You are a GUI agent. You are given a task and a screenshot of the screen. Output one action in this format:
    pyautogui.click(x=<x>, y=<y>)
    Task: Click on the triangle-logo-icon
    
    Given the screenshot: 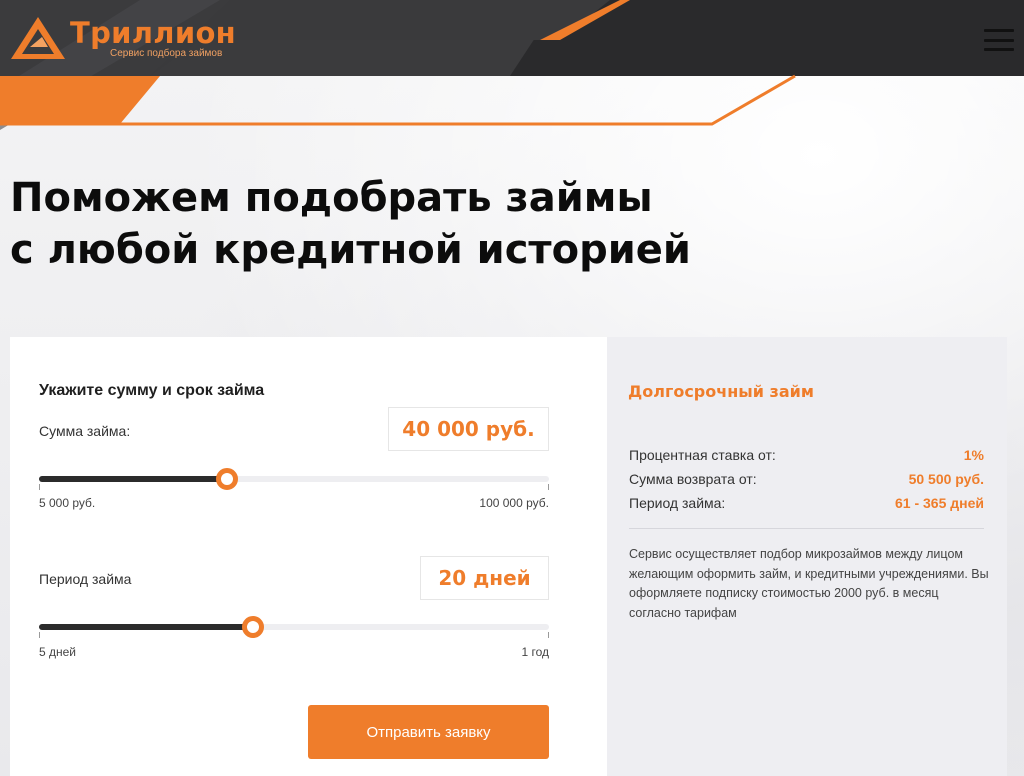 What is the action you would take?
    pyautogui.click(x=38, y=38)
    